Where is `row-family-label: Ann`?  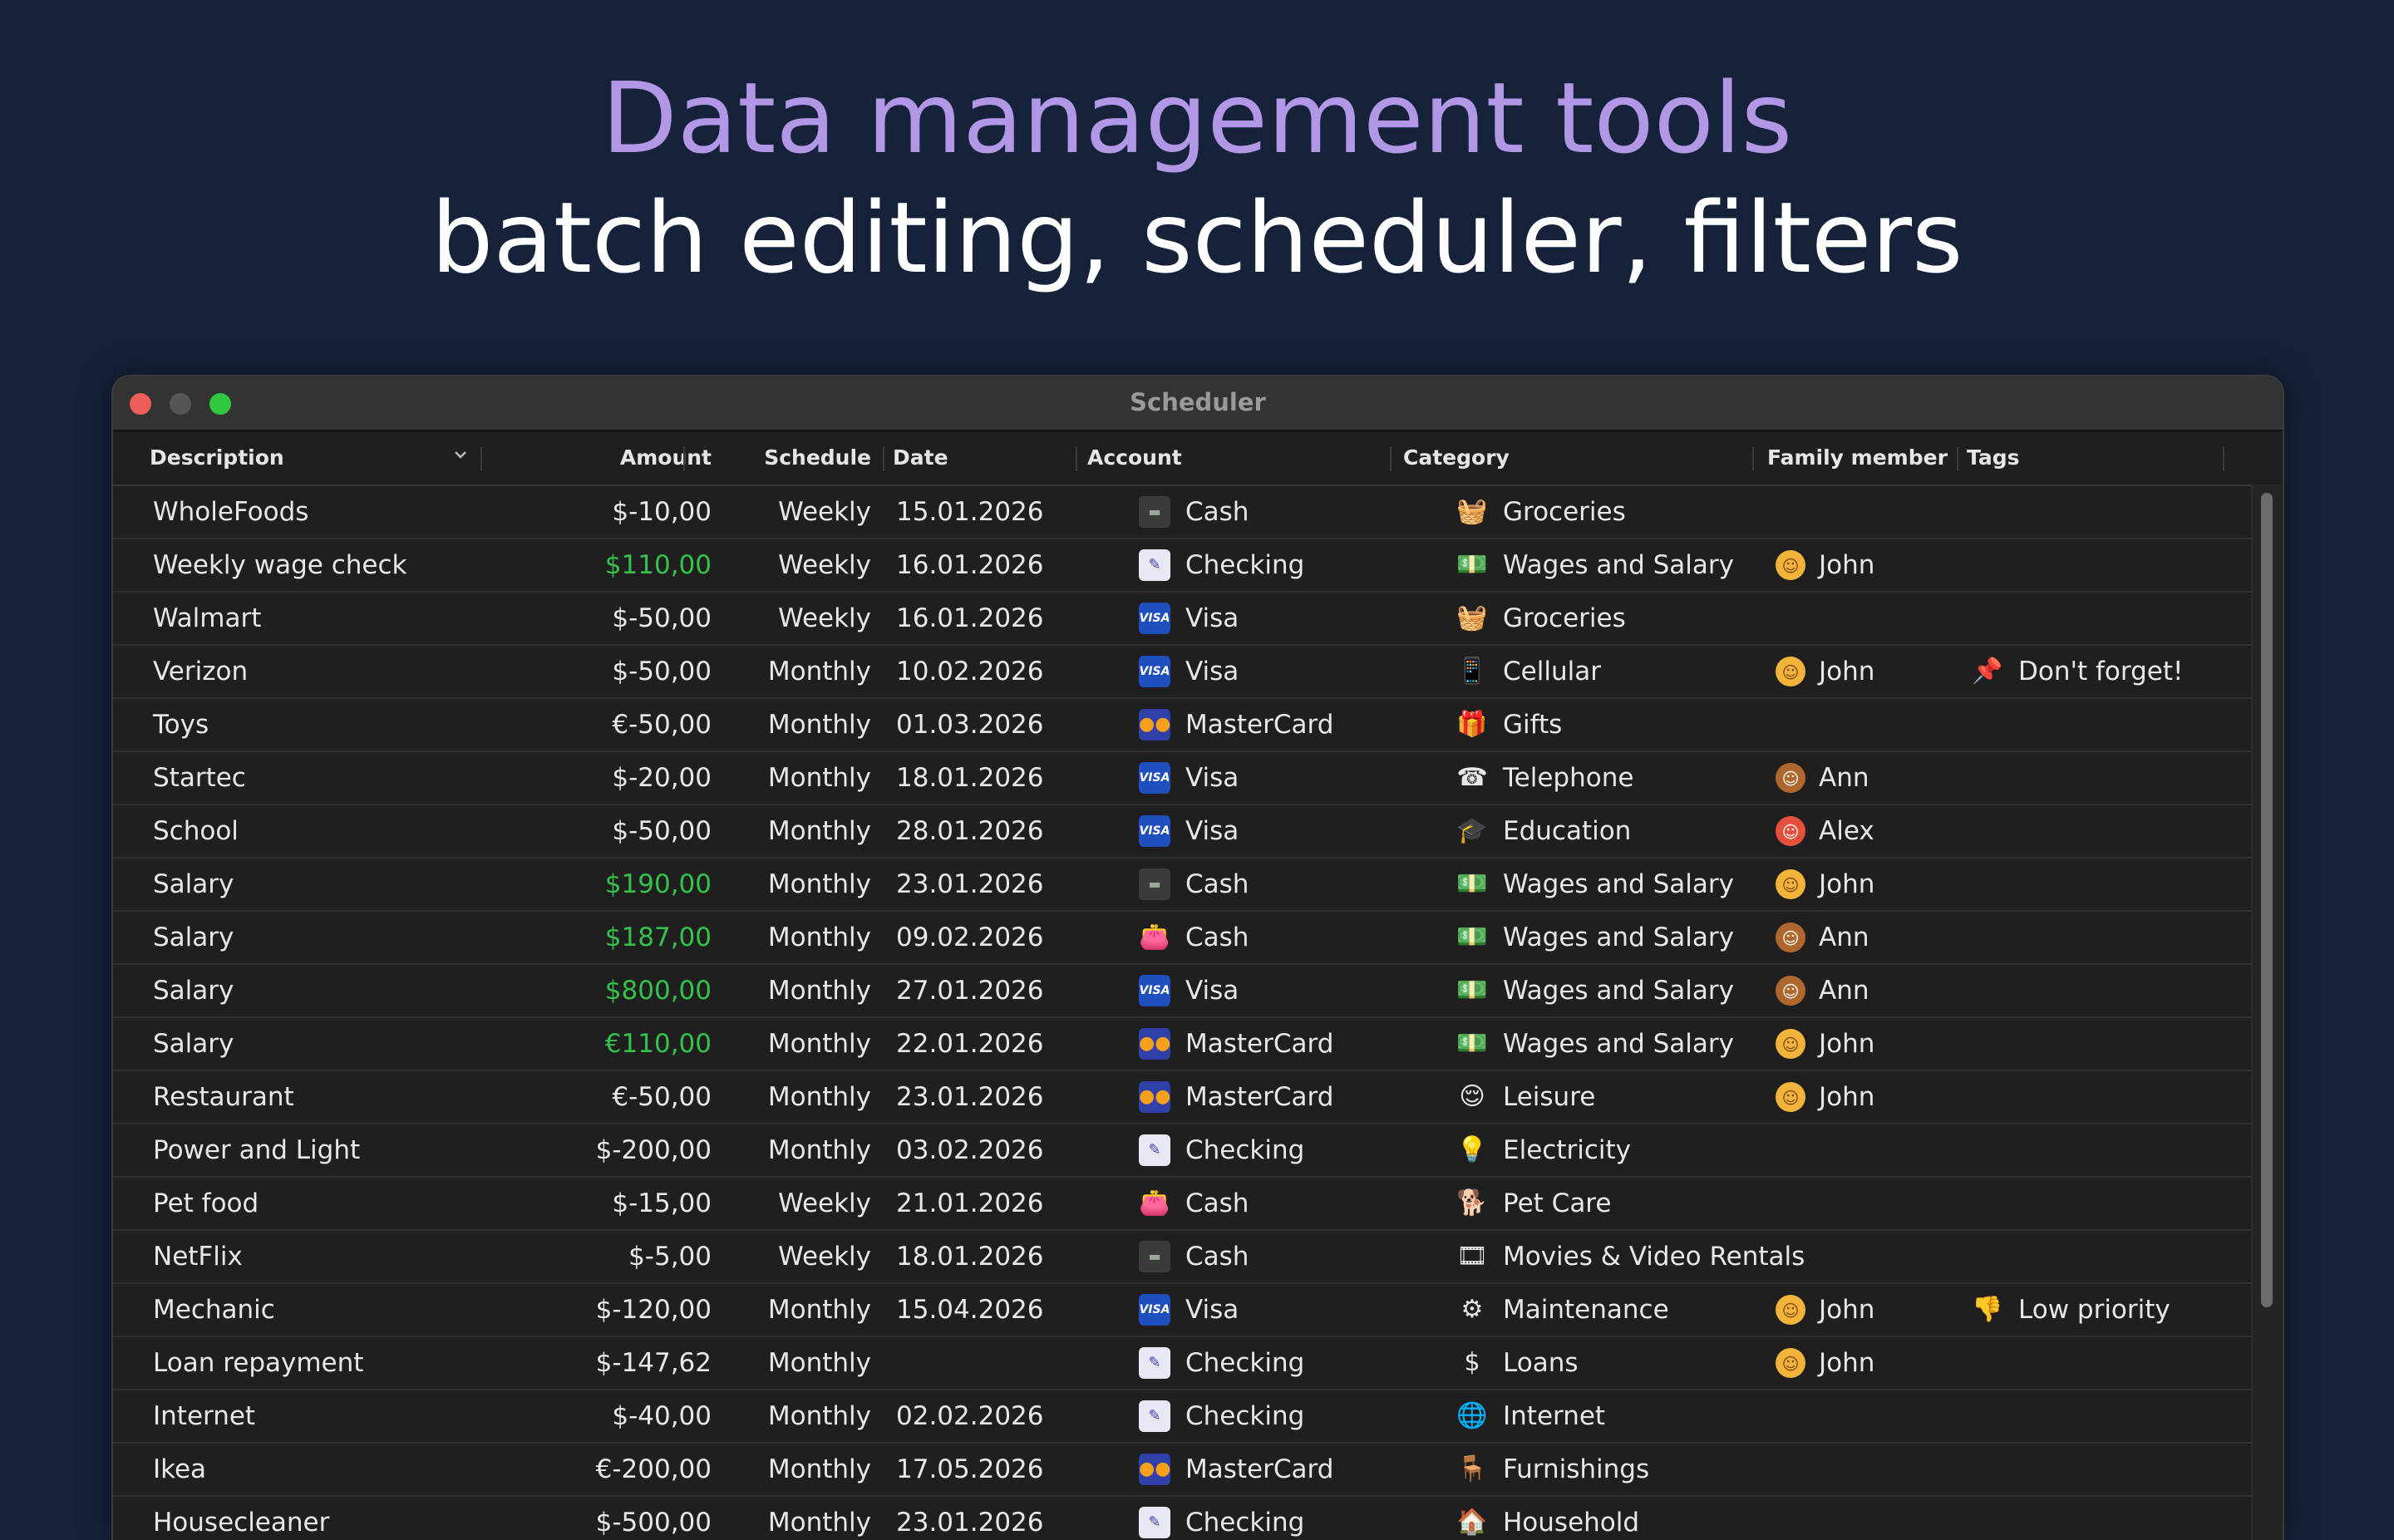 row-family-label: Ann is located at coordinates (1844, 991).